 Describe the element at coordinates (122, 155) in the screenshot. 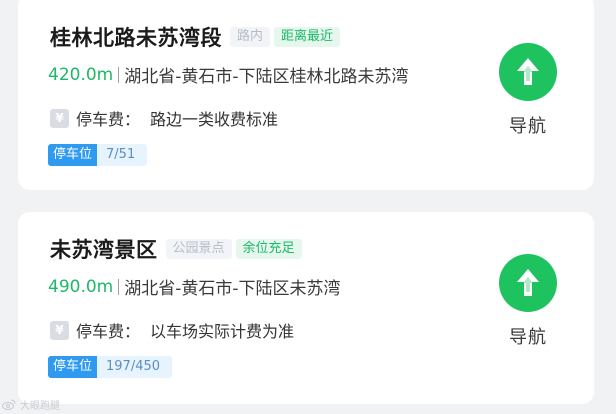

I see `spaces-count: 7/51` at that location.